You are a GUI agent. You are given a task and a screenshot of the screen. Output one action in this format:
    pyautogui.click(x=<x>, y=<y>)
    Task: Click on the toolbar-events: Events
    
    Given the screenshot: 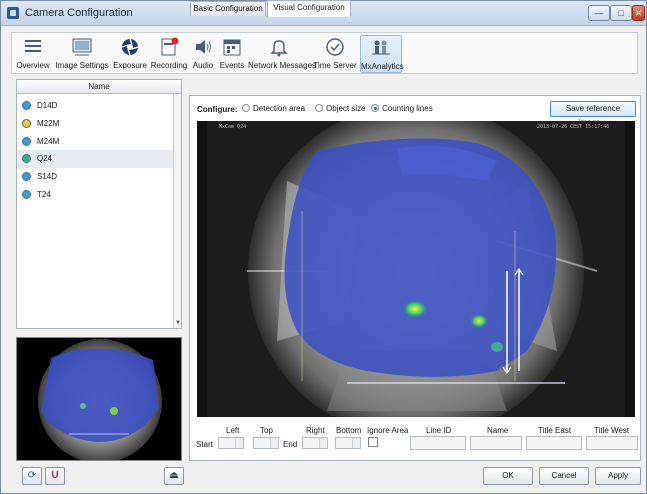 What is the action you would take?
    pyautogui.click(x=232, y=54)
    